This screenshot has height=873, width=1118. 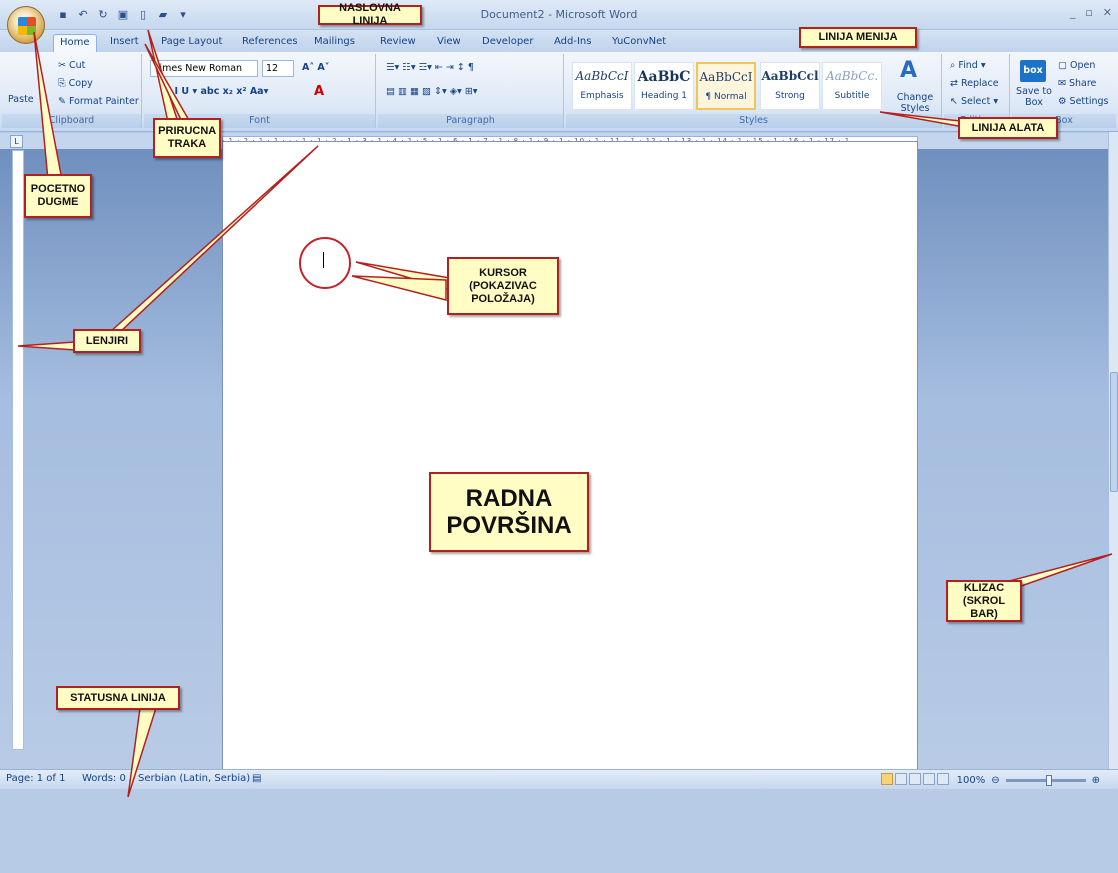 I want to click on change-styles-icon: A, so click(x=909, y=70).